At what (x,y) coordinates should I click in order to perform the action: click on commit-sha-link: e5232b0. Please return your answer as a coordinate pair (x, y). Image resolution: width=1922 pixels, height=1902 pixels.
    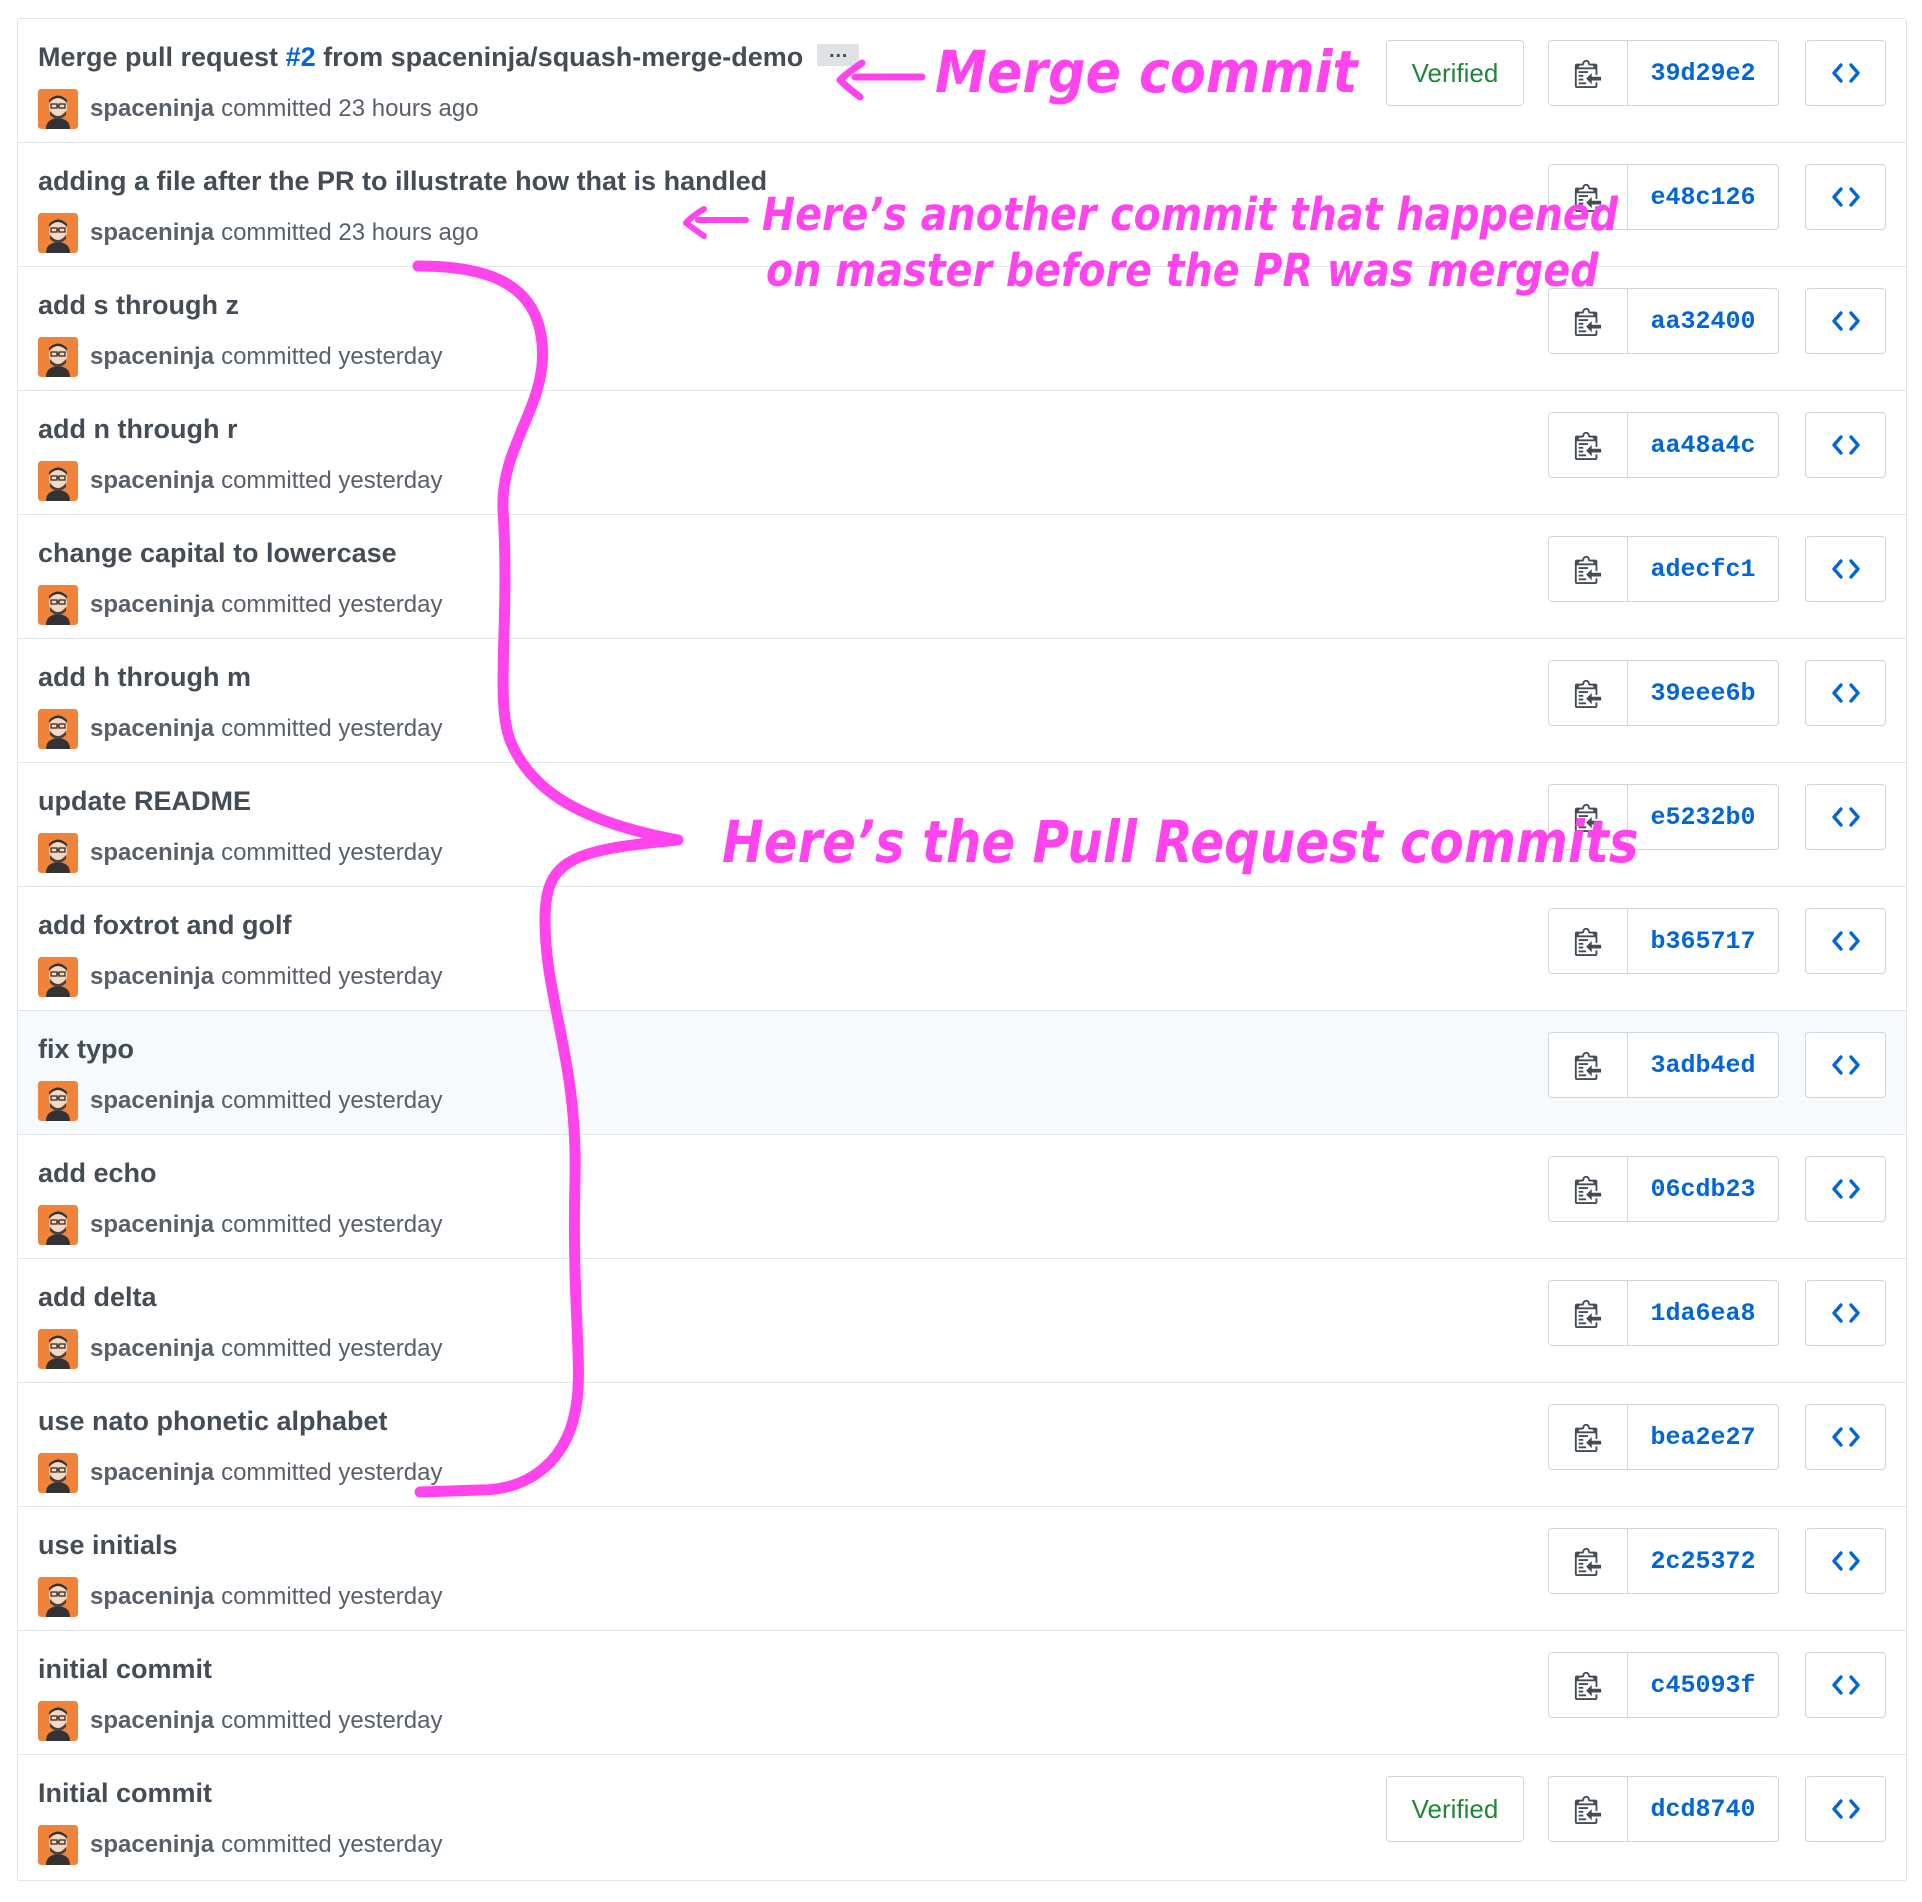
    Looking at the image, I should click on (1703, 817).